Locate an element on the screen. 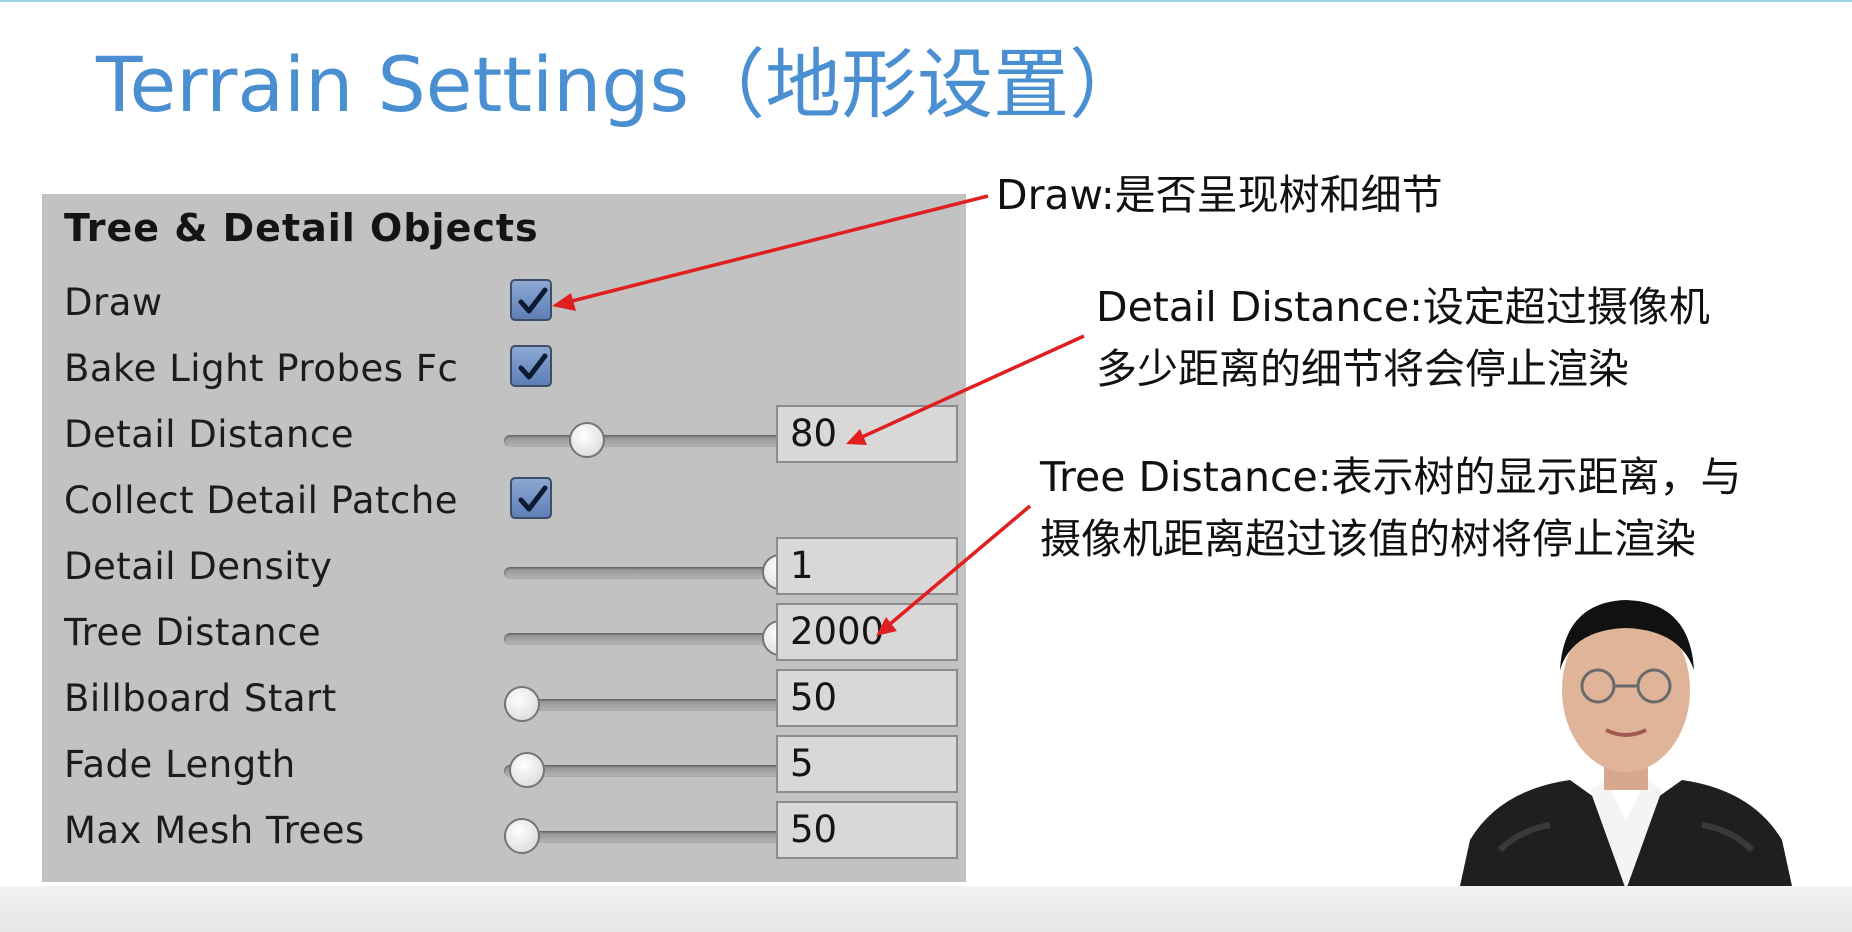 Image resolution: width=1852 pixels, height=932 pixels. presenter-video is located at coordinates (1626, 766).